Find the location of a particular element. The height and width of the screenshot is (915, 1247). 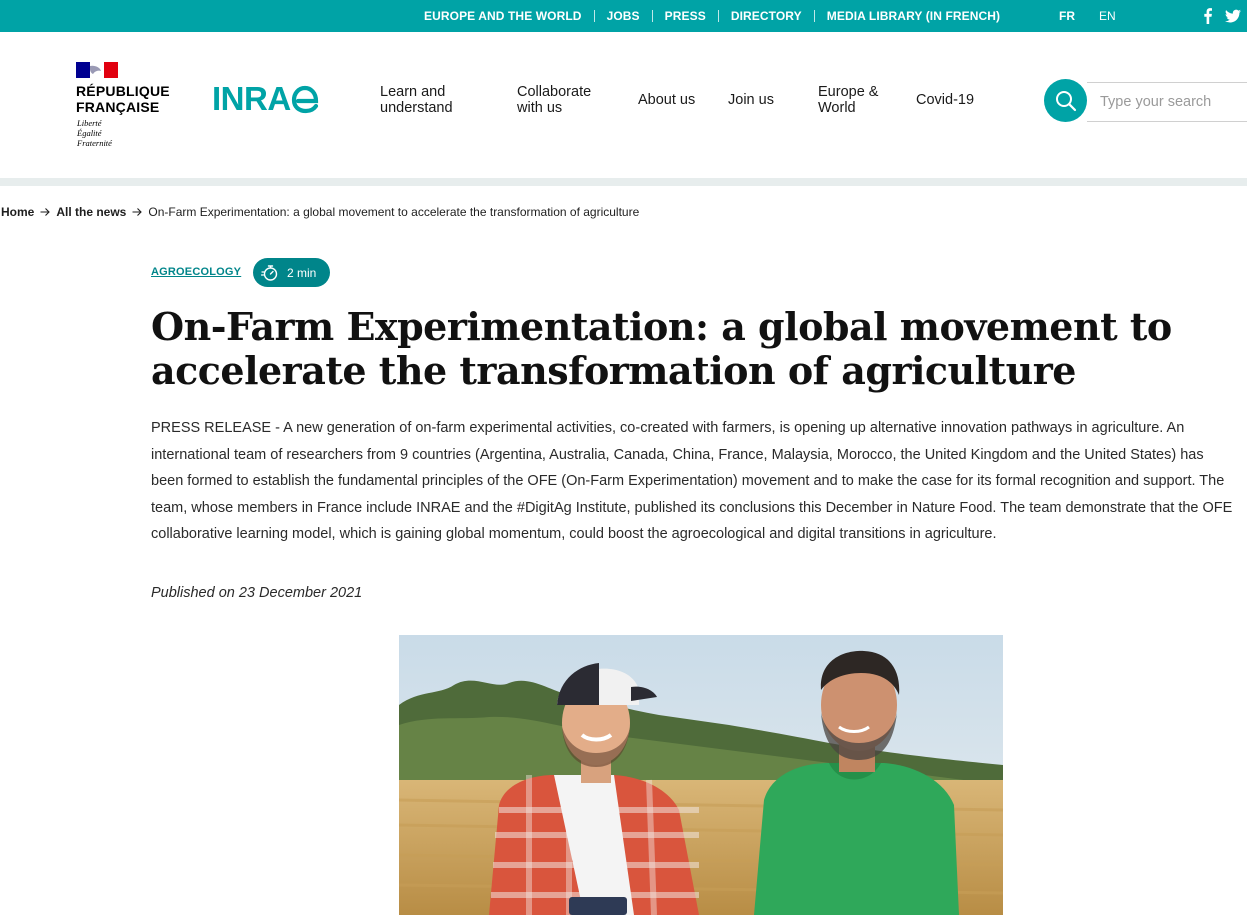

search-input is located at coordinates (1167, 102).